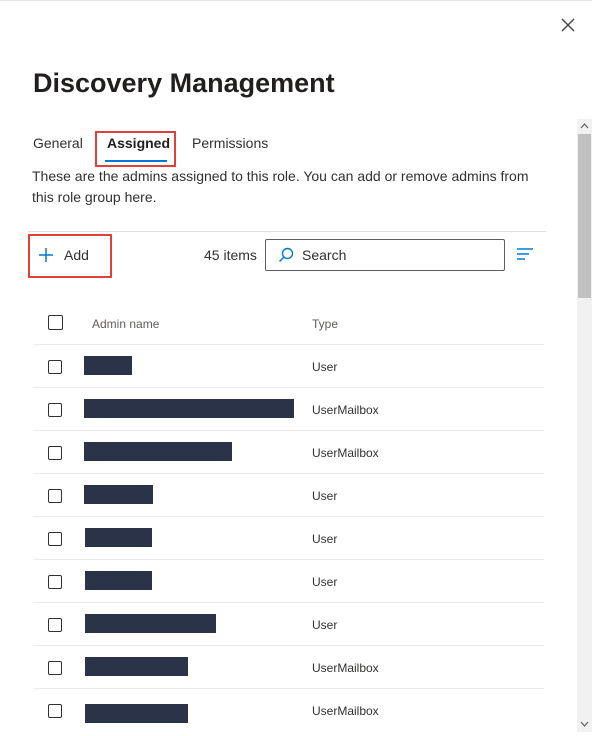  Describe the element at coordinates (286, 255) in the screenshot. I see `search-icon` at that location.